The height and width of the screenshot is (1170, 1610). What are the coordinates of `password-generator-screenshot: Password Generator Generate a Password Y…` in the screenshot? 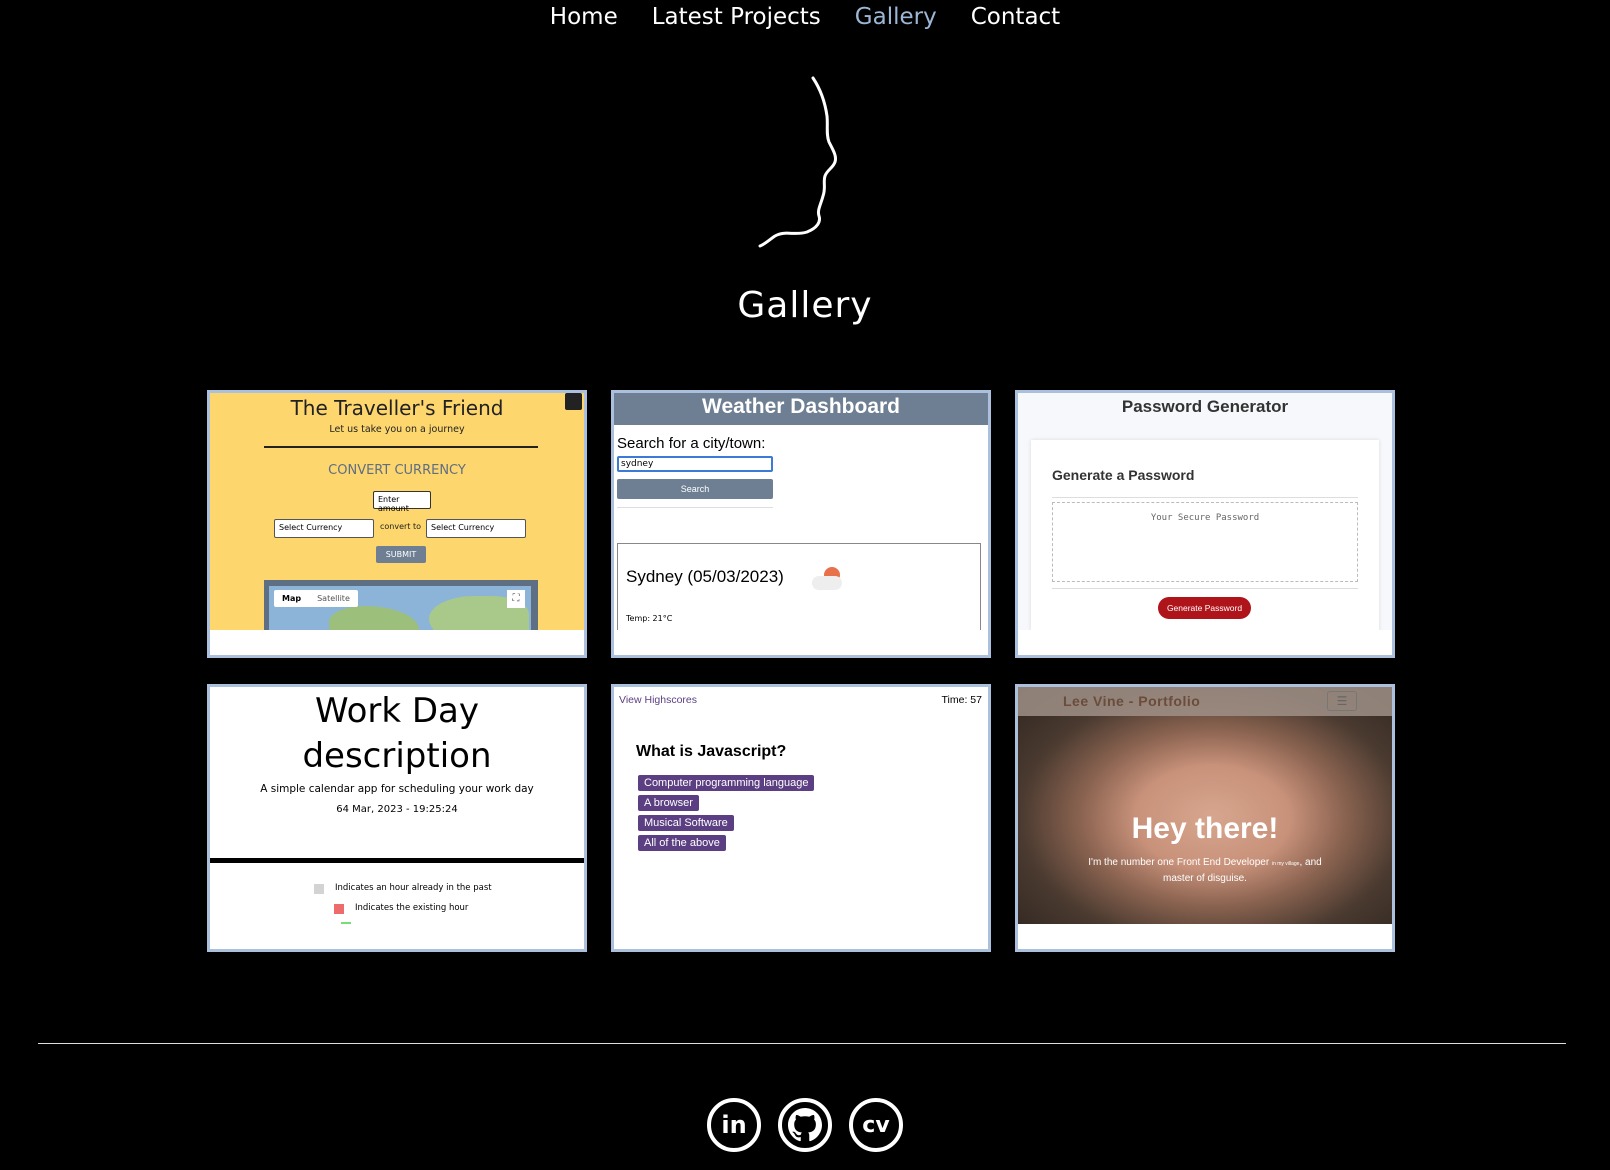 It's located at (1205, 511).